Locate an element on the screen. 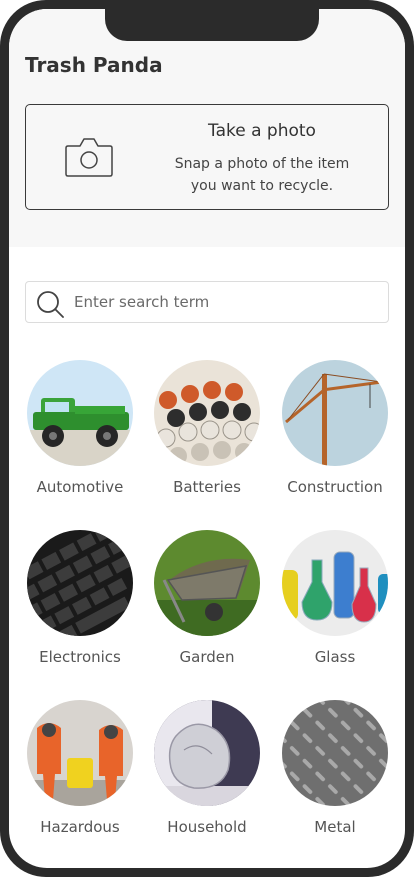  category-automotive: Automotive is located at coordinates (80, 428).